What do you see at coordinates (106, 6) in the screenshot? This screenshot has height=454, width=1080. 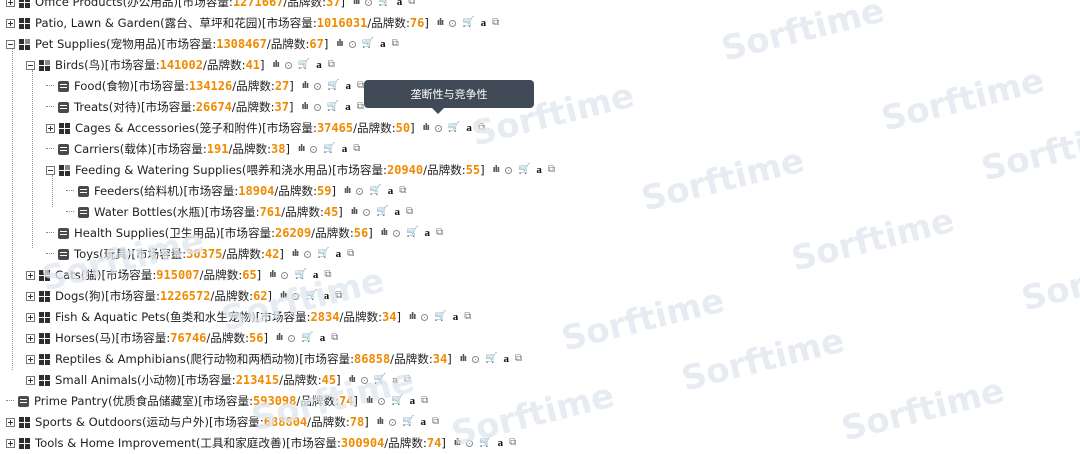 I see `category-name: Office Products(办公用品)` at bounding box center [106, 6].